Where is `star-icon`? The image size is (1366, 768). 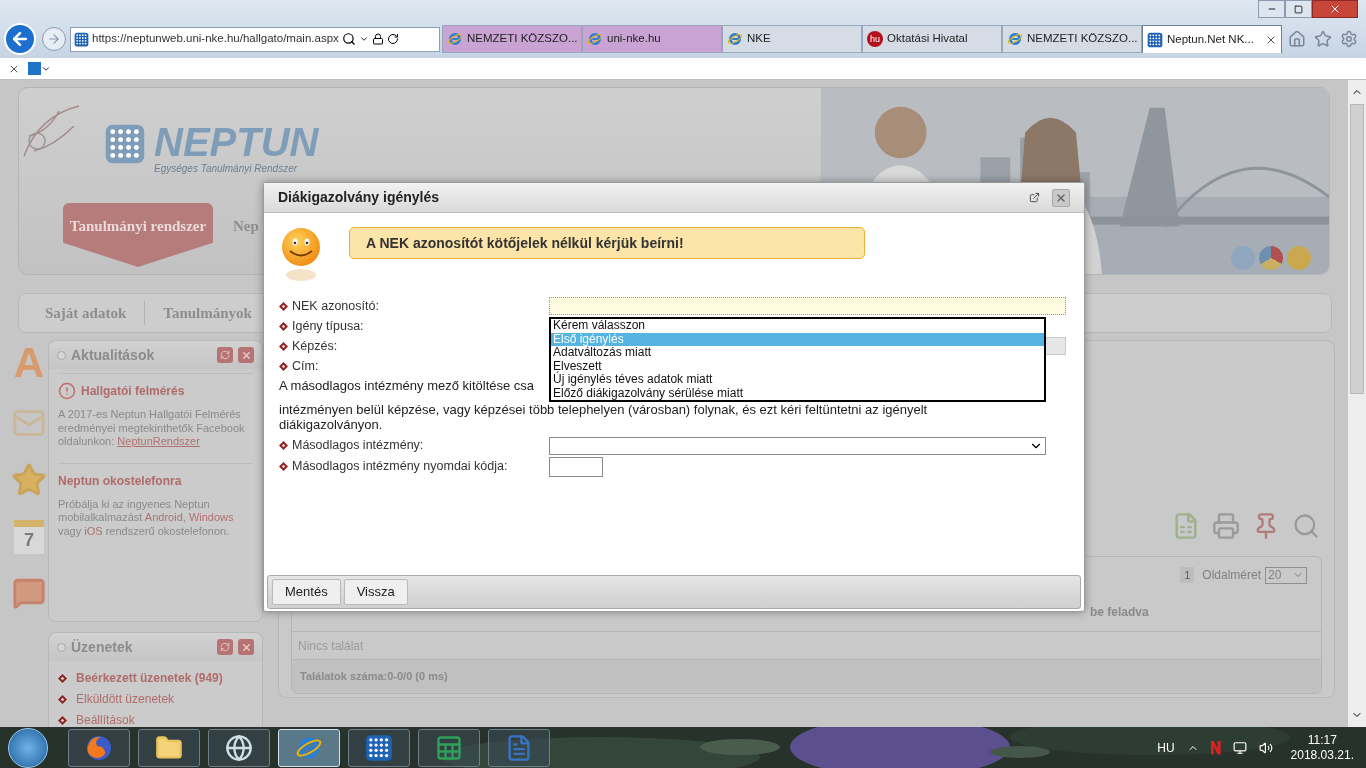
star-icon is located at coordinates (29, 480).